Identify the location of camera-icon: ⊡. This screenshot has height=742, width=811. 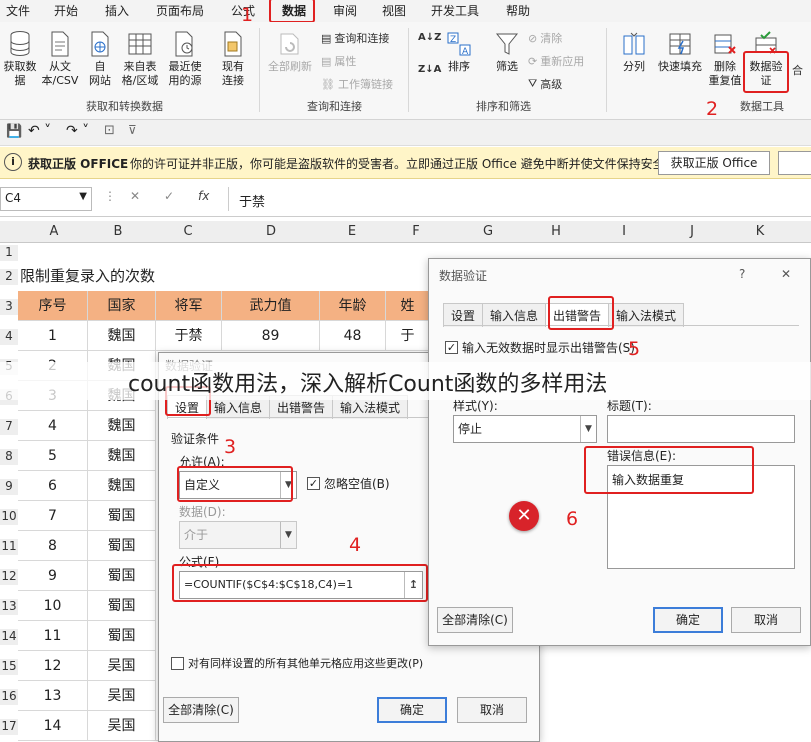
(109, 130).